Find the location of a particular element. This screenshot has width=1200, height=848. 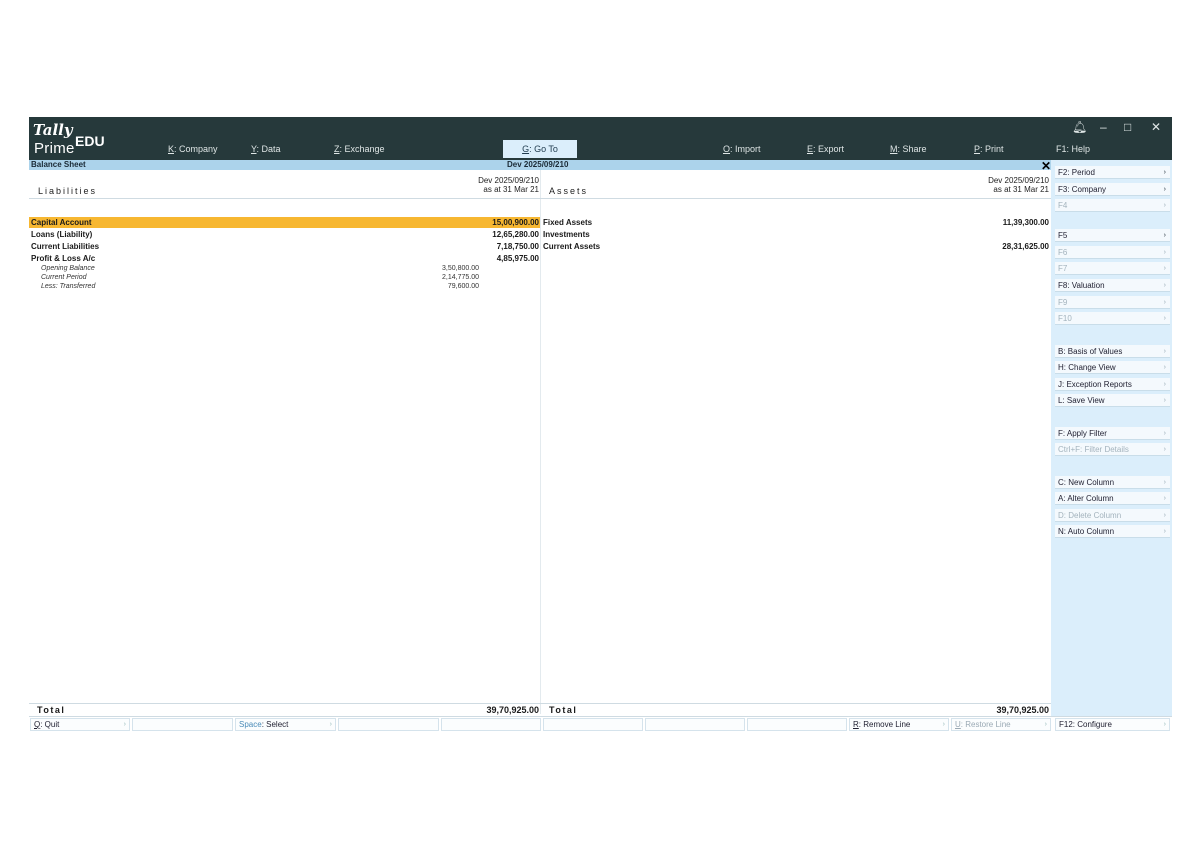

sidebar-button-d-delete-column: D: Delete Column › is located at coordinates (1112, 515).